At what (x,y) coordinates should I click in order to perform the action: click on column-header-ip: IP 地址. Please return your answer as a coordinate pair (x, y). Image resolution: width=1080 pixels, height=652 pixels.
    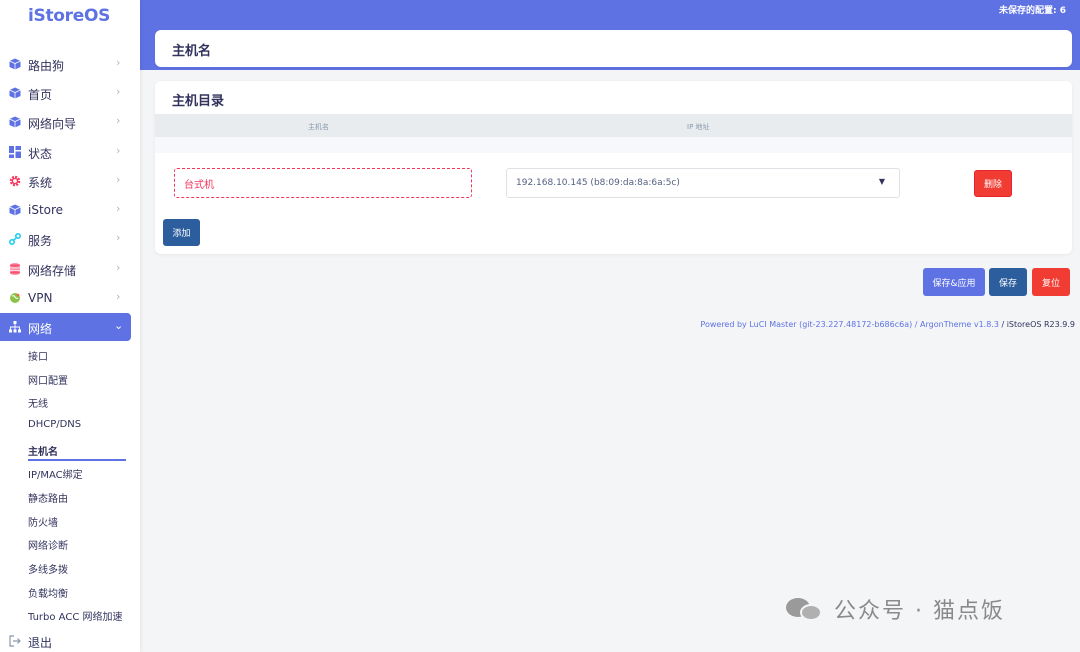
    Looking at the image, I should click on (698, 127).